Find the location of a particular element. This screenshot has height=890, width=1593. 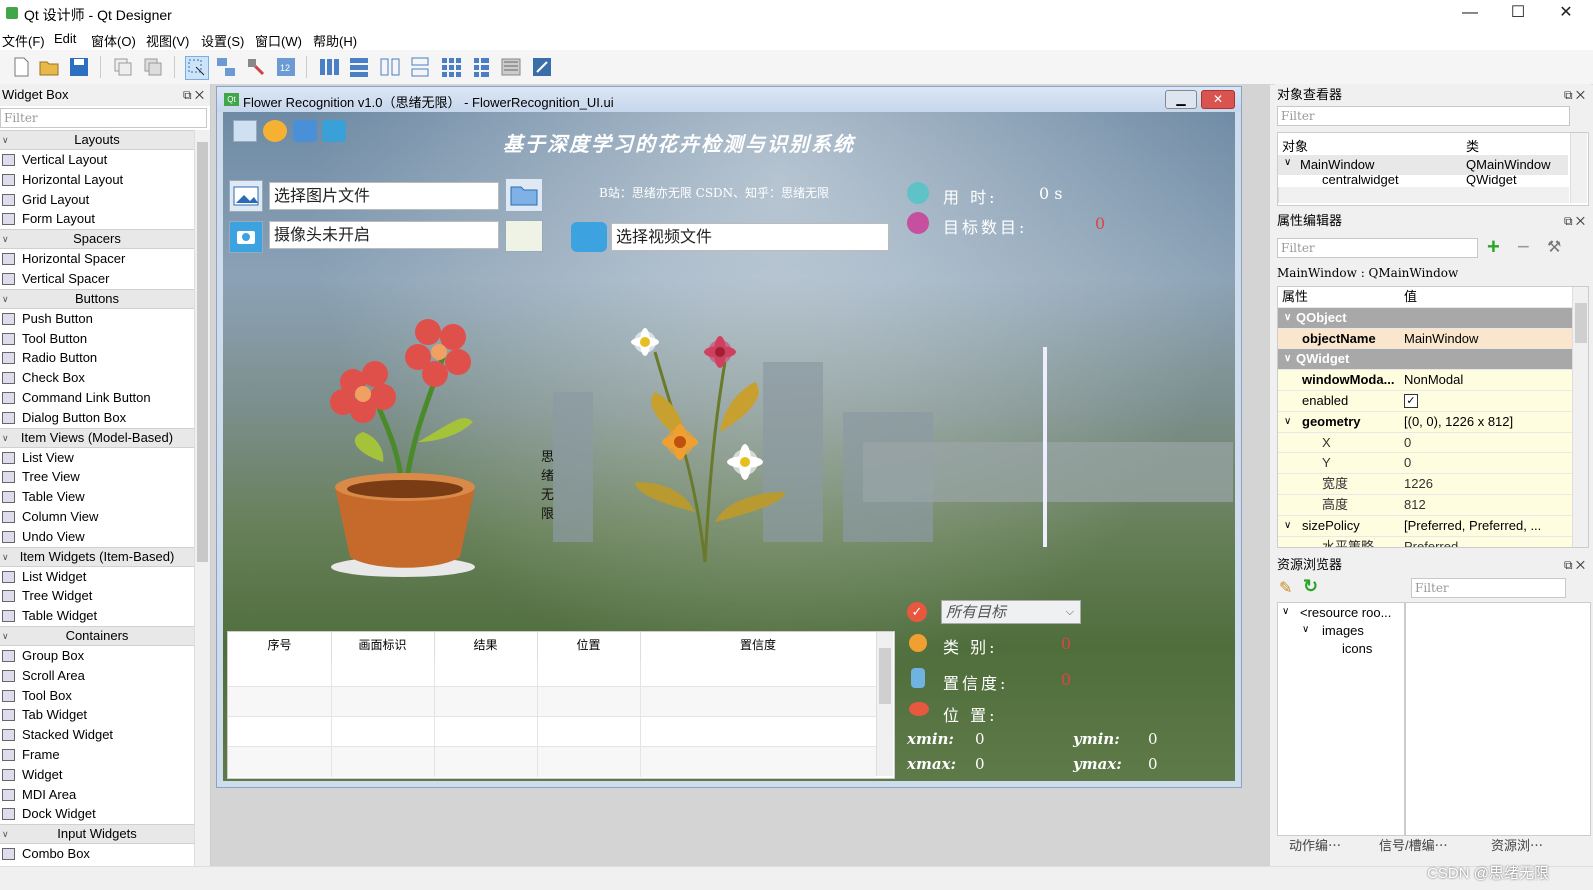

resource-view is located at coordinates (1498, 719).